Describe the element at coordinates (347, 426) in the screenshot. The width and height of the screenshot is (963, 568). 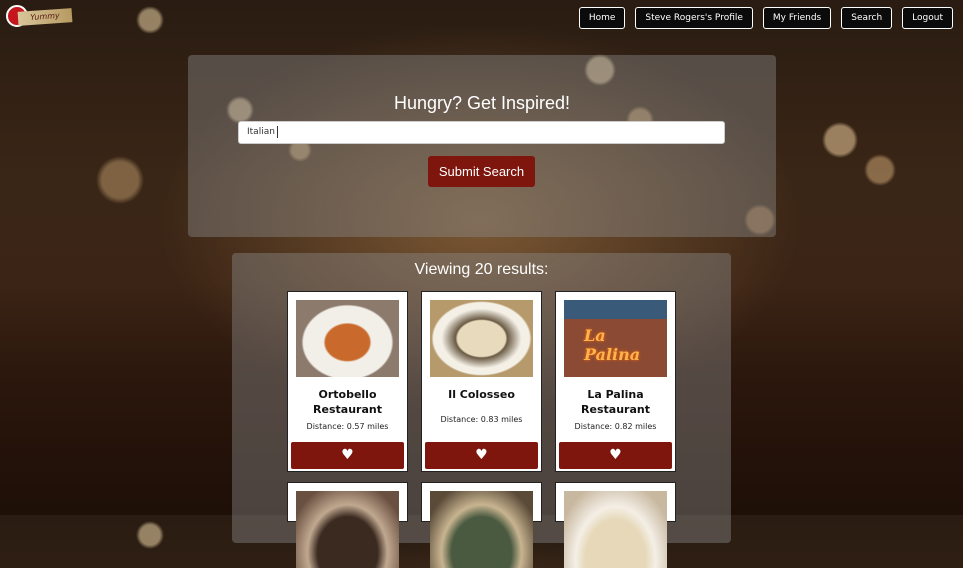
I see `restaurant-distance: Distance: 0.57 miles` at that location.